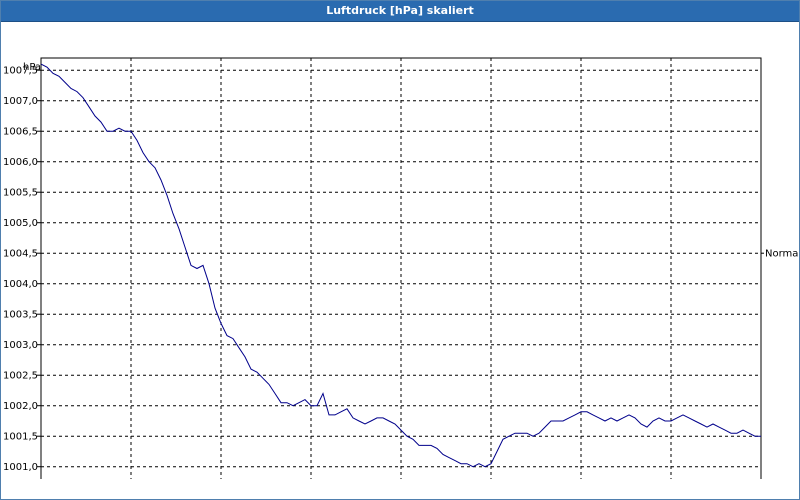 The image size is (800, 500). Describe the element at coordinates (20, 193) in the screenshot. I see `y-tick-label: 1005,5` at that location.